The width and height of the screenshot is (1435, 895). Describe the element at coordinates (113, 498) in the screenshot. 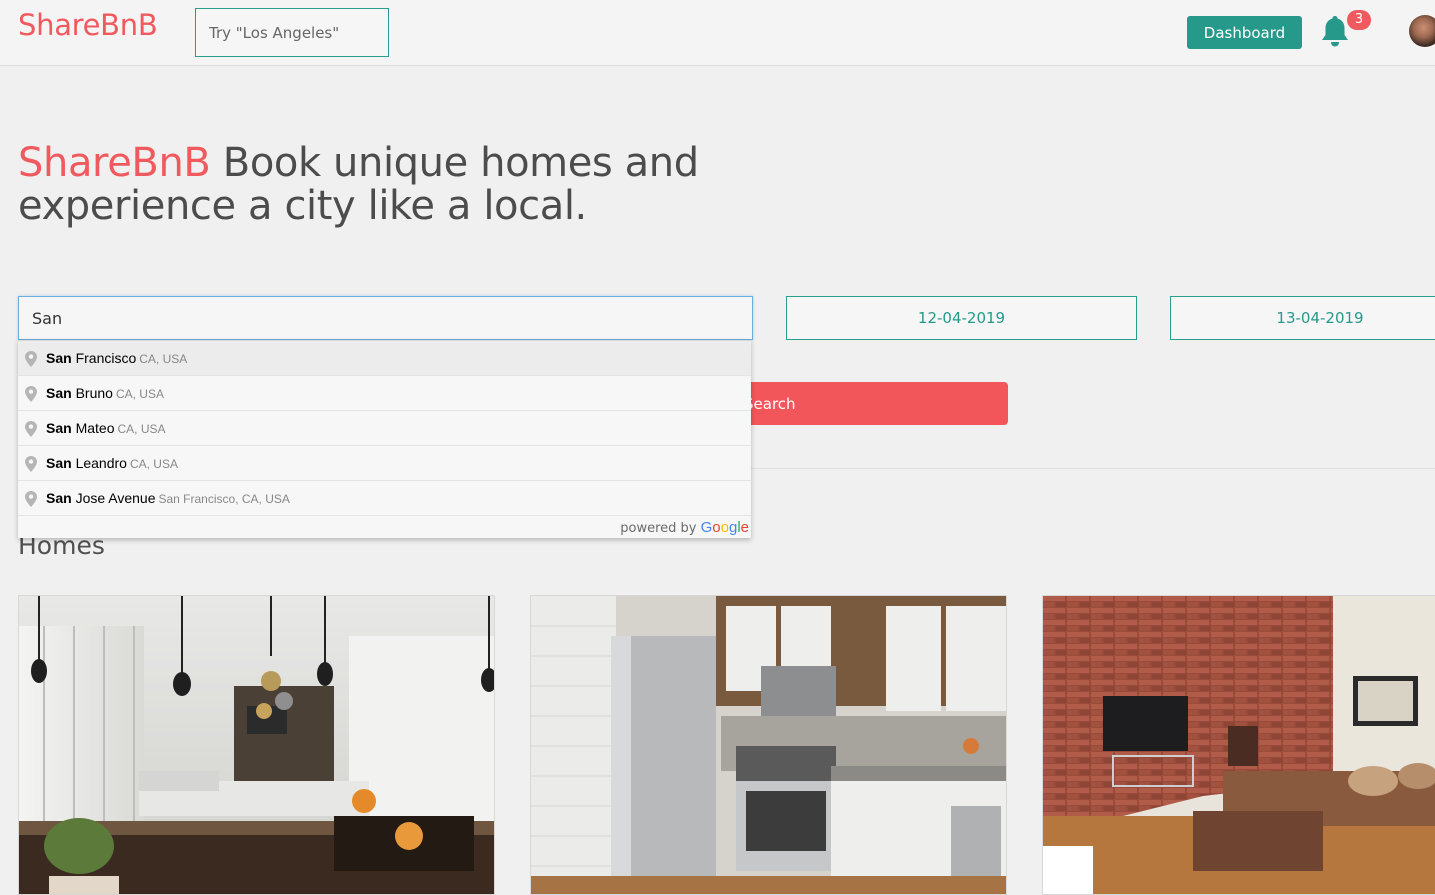

I see `suggestion-name: Jose Avenue` at that location.